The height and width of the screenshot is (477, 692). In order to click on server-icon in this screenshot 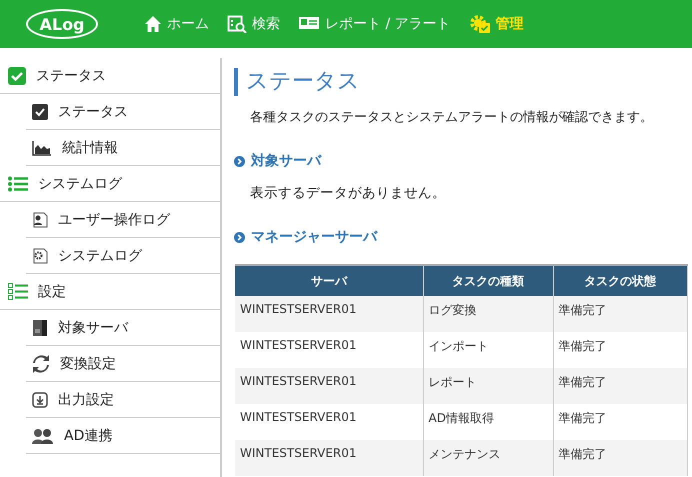, I will do `click(40, 327)`.